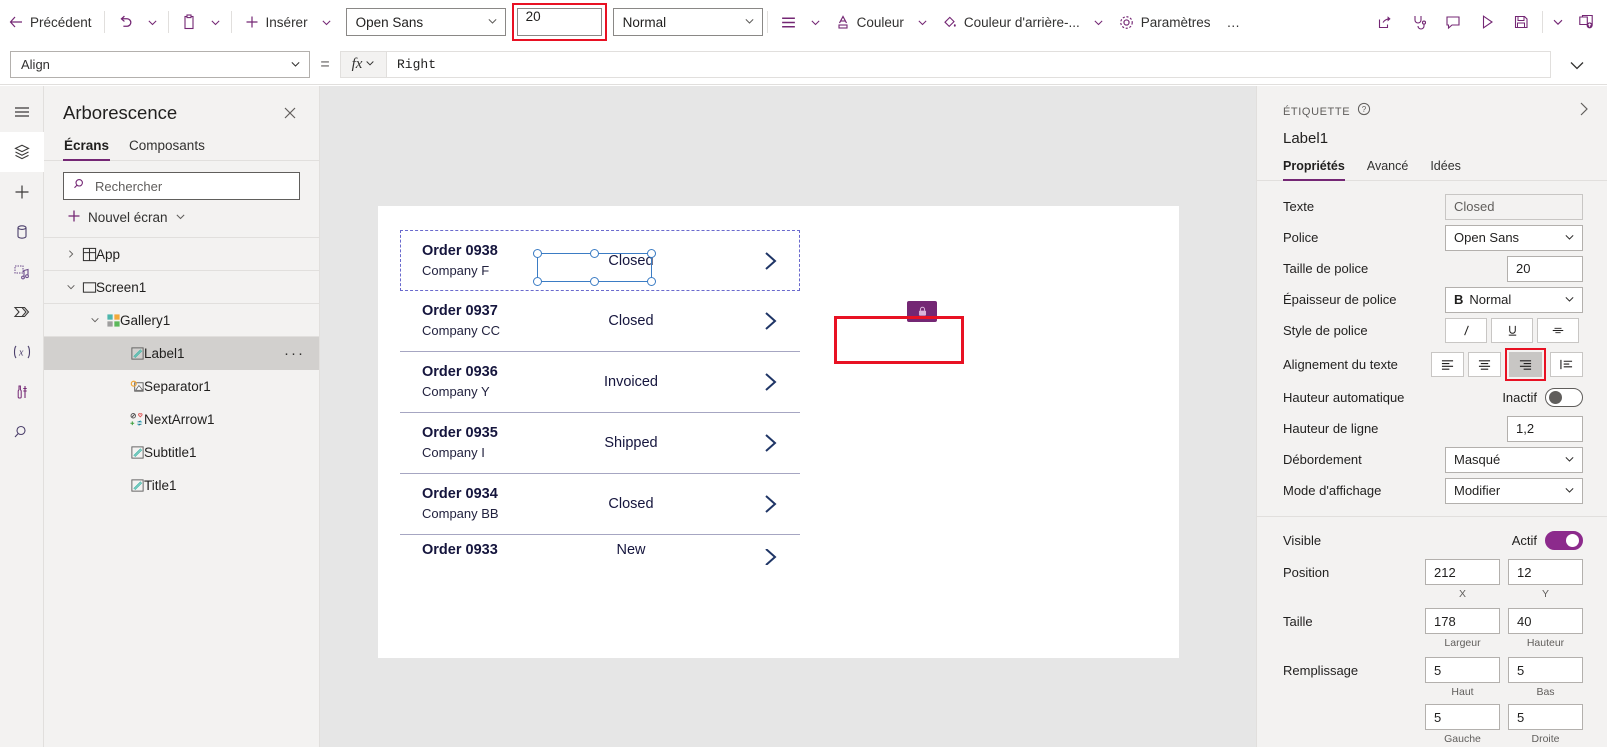 The height and width of the screenshot is (747, 1607). What do you see at coordinates (181, 452) in the screenshot?
I see `sidebar-item-subtitle1: Subtitle1` at bounding box center [181, 452].